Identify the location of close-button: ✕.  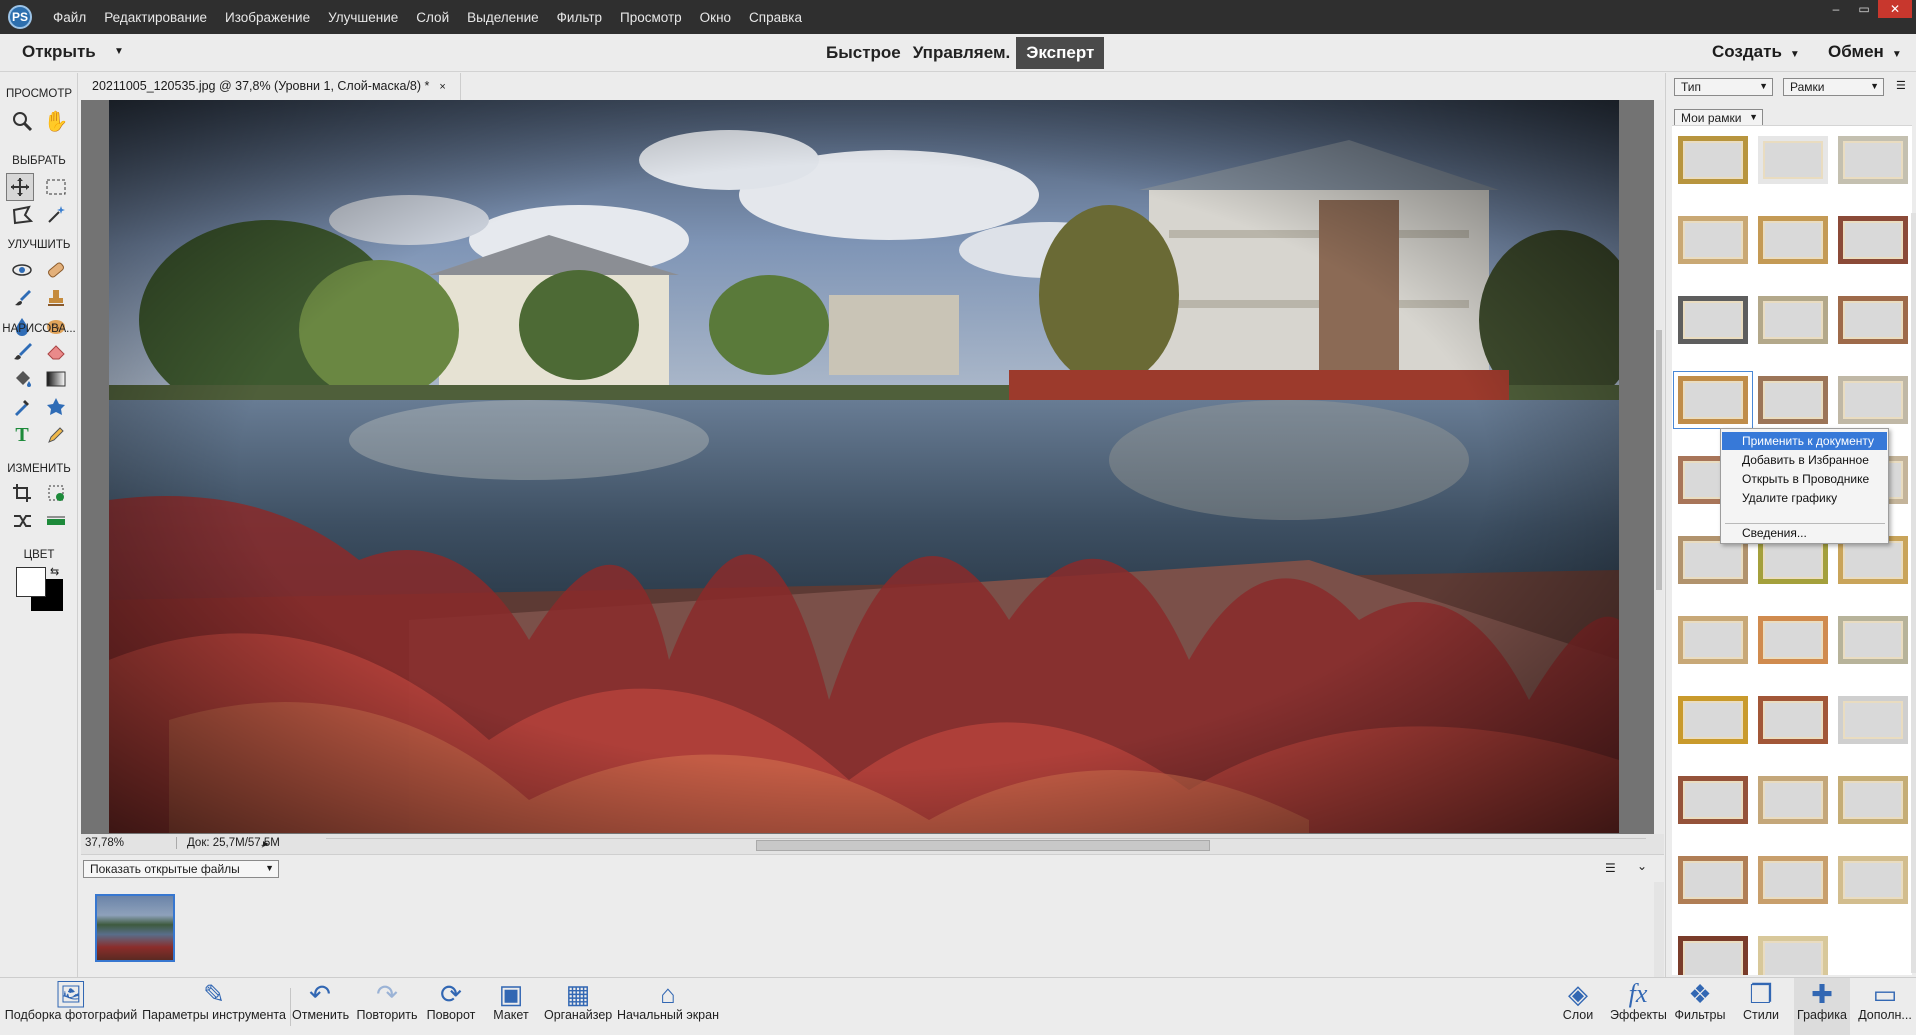
(1895, 9).